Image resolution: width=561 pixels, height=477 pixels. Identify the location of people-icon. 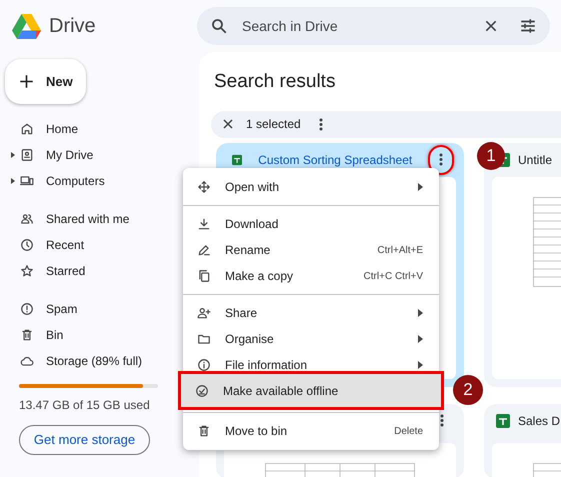
(27, 219).